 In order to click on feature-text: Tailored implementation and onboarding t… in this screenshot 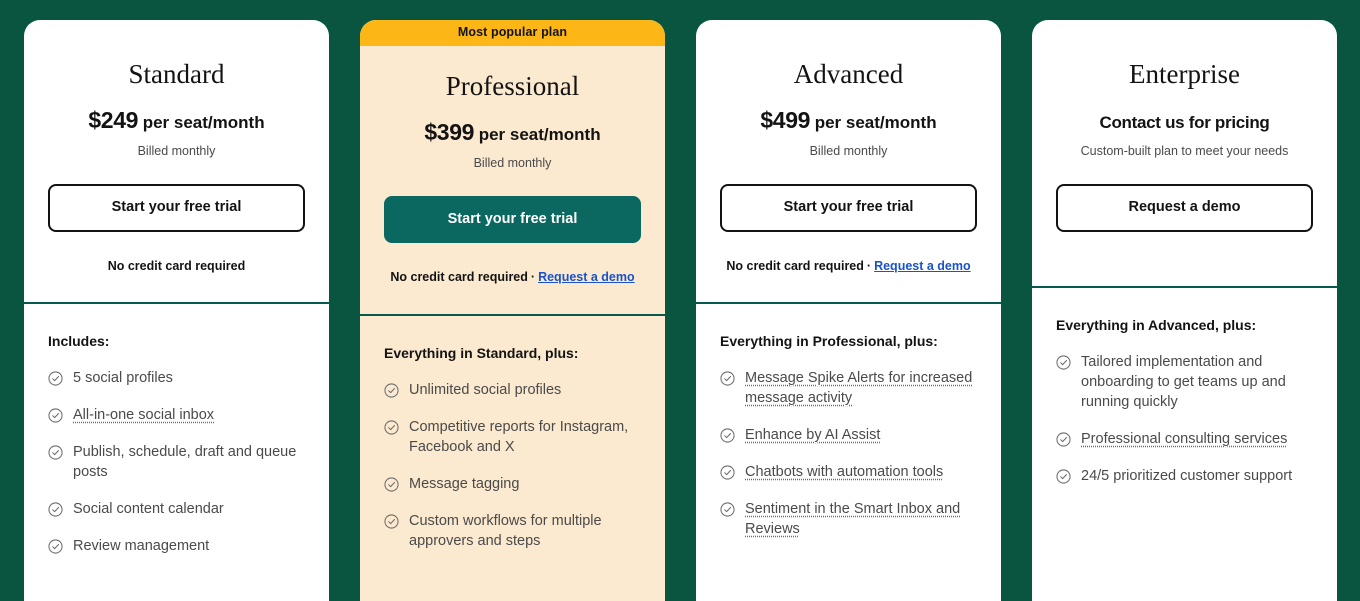, I will do `click(1183, 381)`.